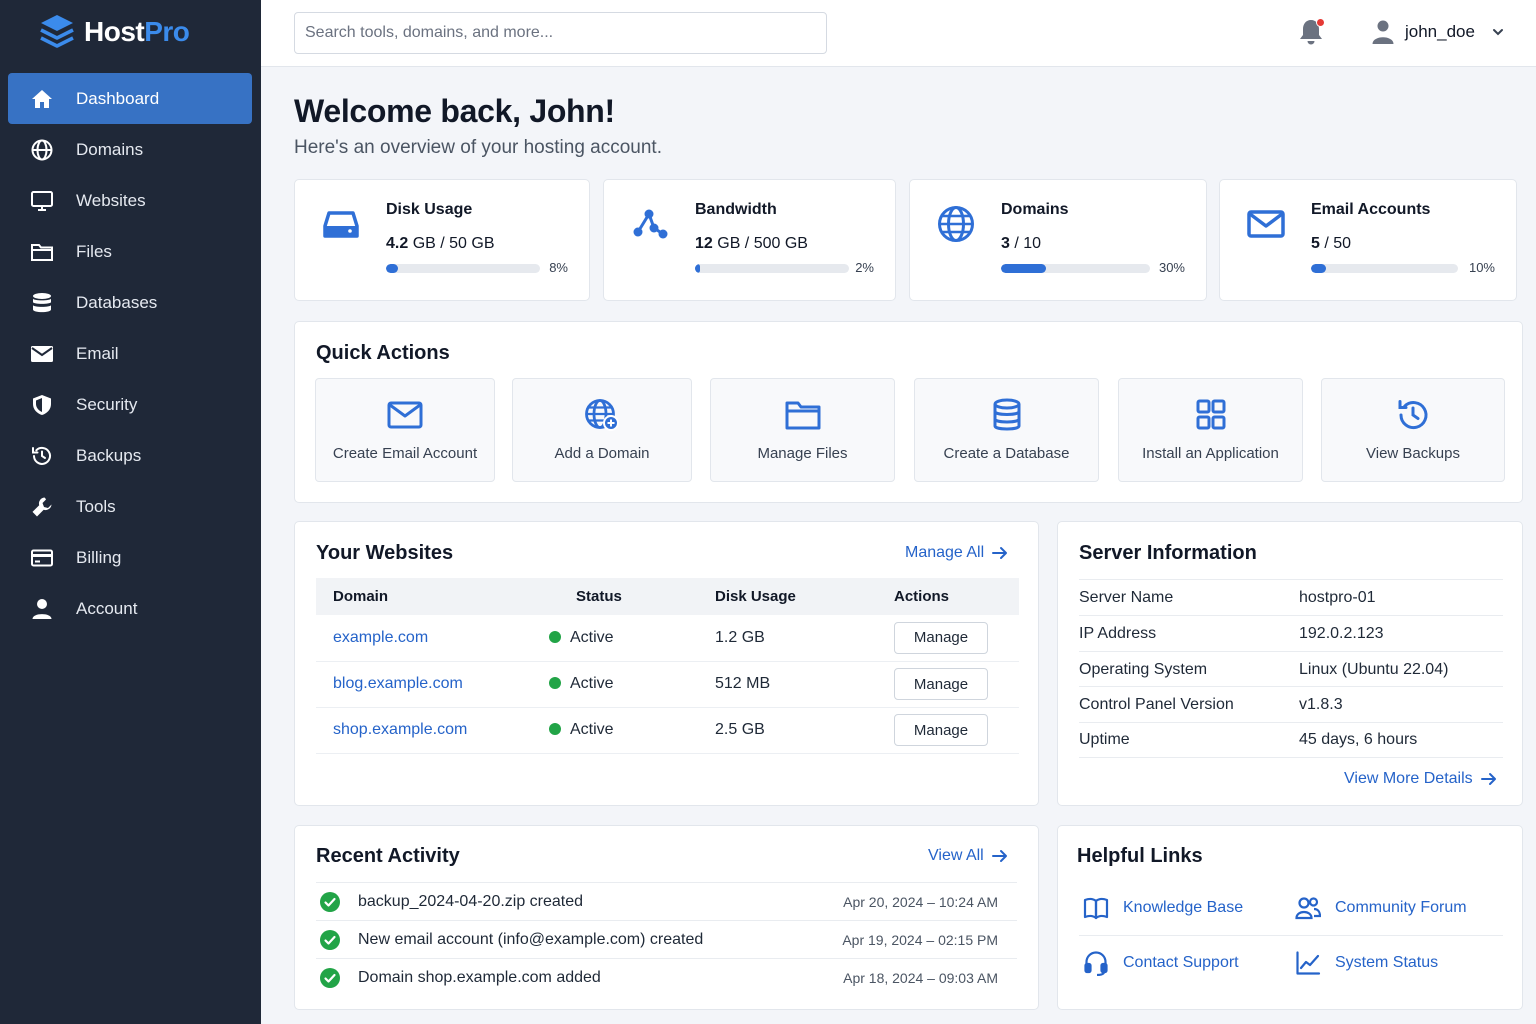  What do you see at coordinates (130, 557) in the screenshot?
I see `sidebar-item-billing: Billing` at bounding box center [130, 557].